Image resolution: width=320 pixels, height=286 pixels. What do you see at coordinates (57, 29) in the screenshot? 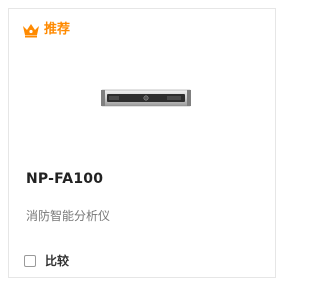
I see `recommend-label: 推荐` at bounding box center [57, 29].